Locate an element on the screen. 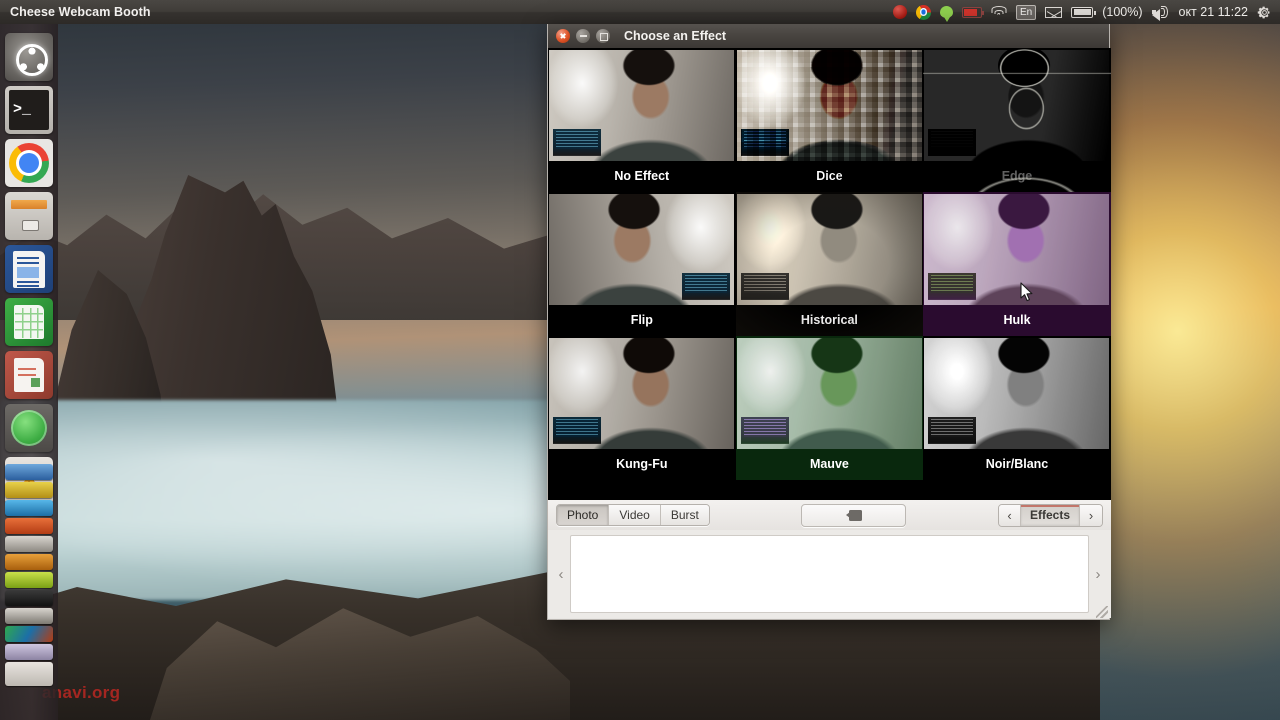 This screenshot has width=1280, height=720. gallery-strip is located at coordinates (829, 574).